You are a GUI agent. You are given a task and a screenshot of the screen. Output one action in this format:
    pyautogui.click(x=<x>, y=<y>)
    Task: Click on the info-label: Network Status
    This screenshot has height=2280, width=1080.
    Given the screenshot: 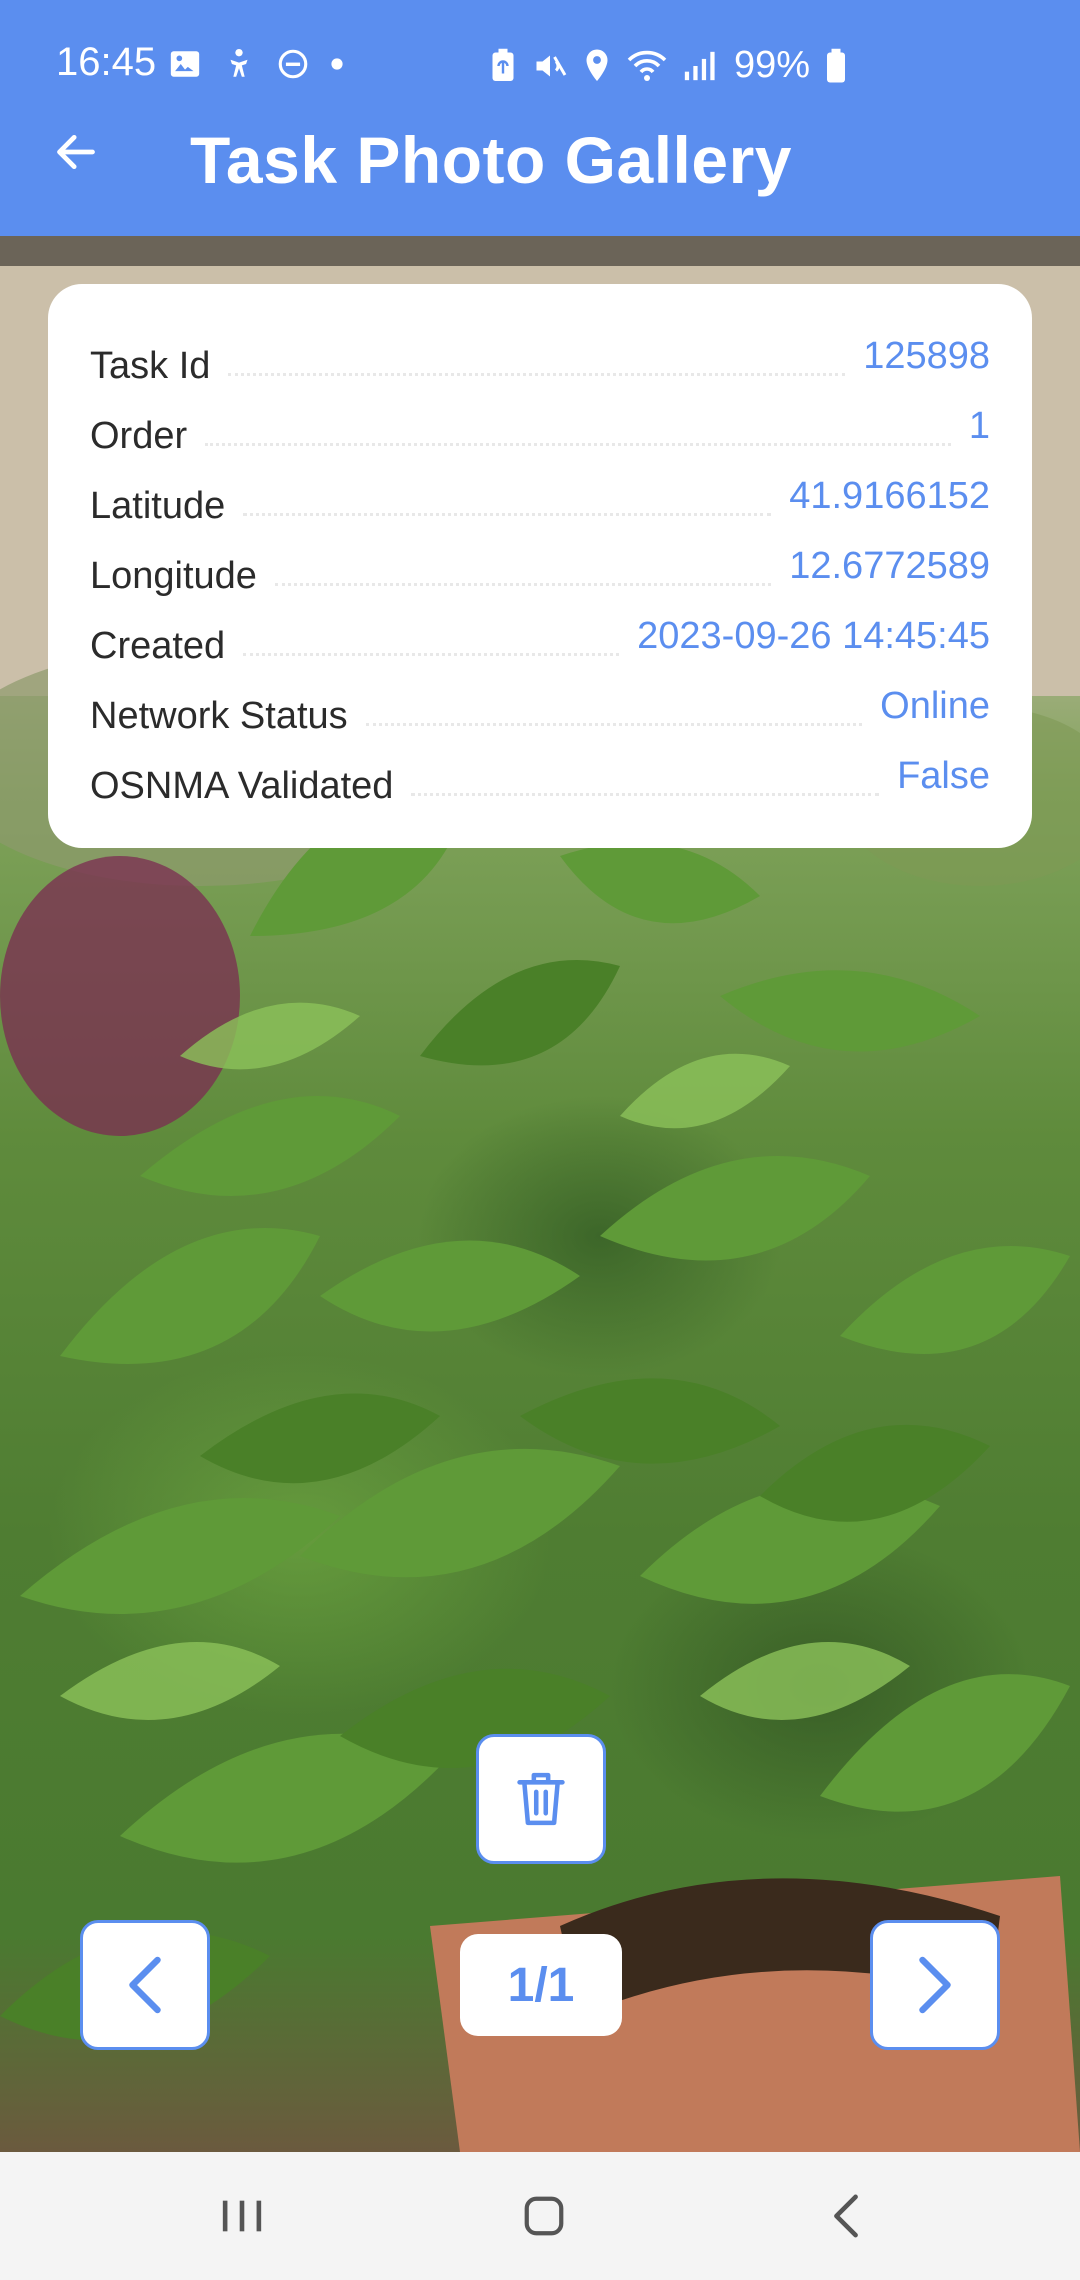 What is the action you would take?
    pyautogui.click(x=219, y=716)
    